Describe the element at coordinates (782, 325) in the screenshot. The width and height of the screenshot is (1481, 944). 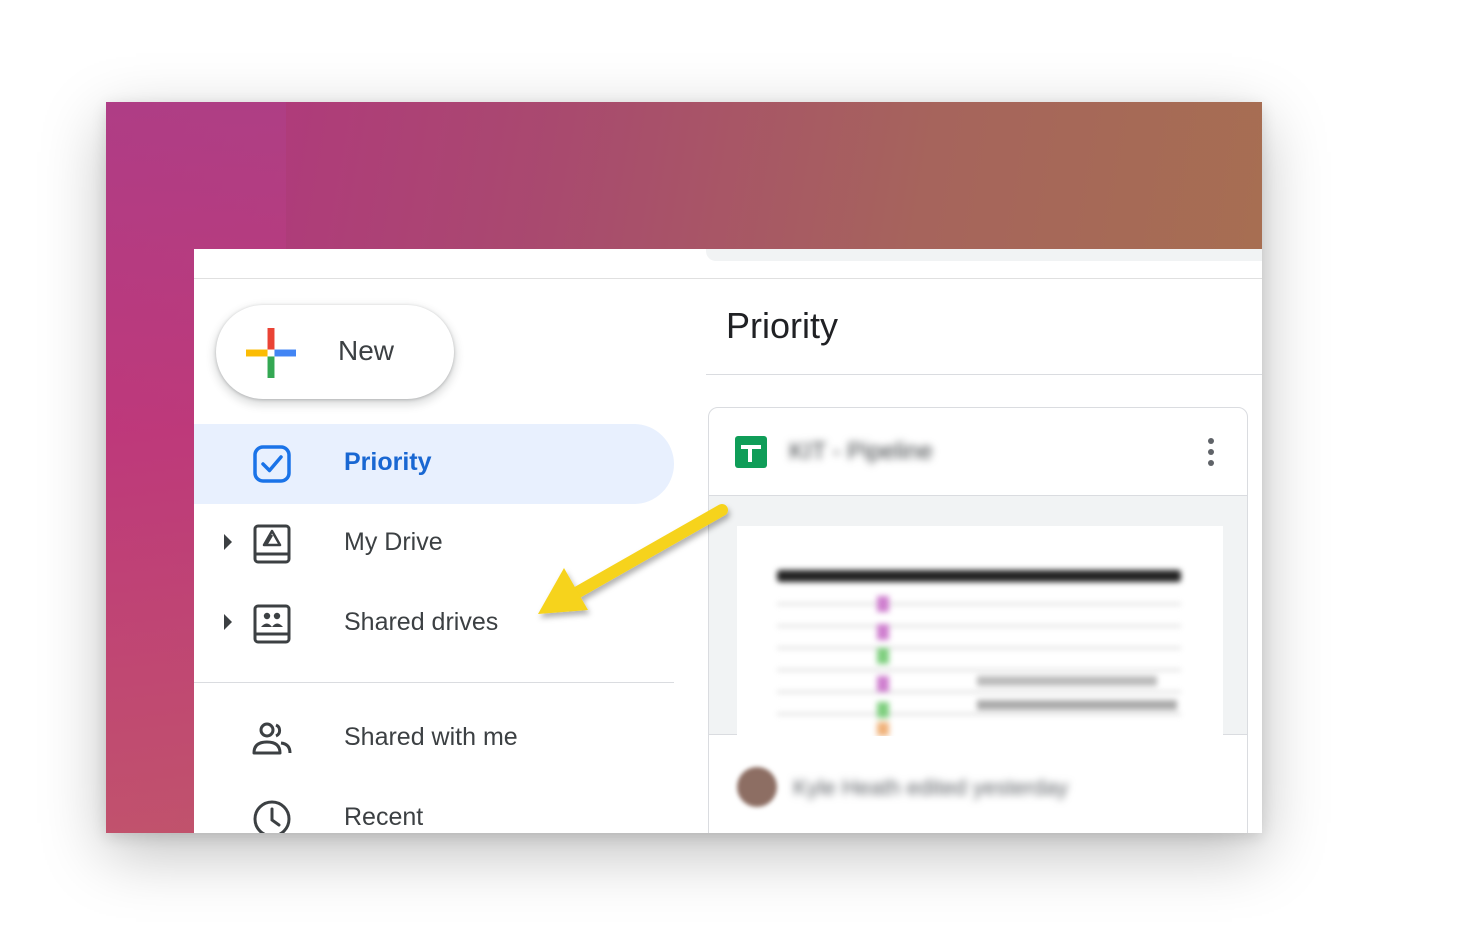
I see `page-title: Priority` at that location.